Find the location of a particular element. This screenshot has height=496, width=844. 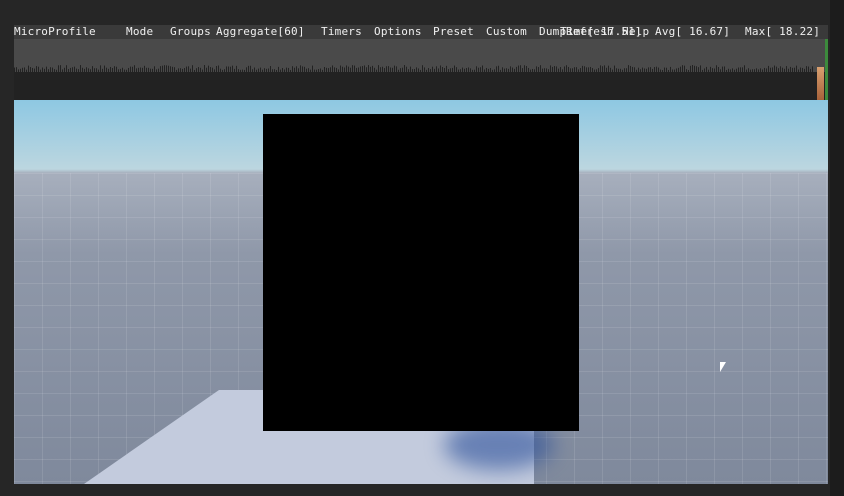

menu-preset: Preset is located at coordinates (453, 32).